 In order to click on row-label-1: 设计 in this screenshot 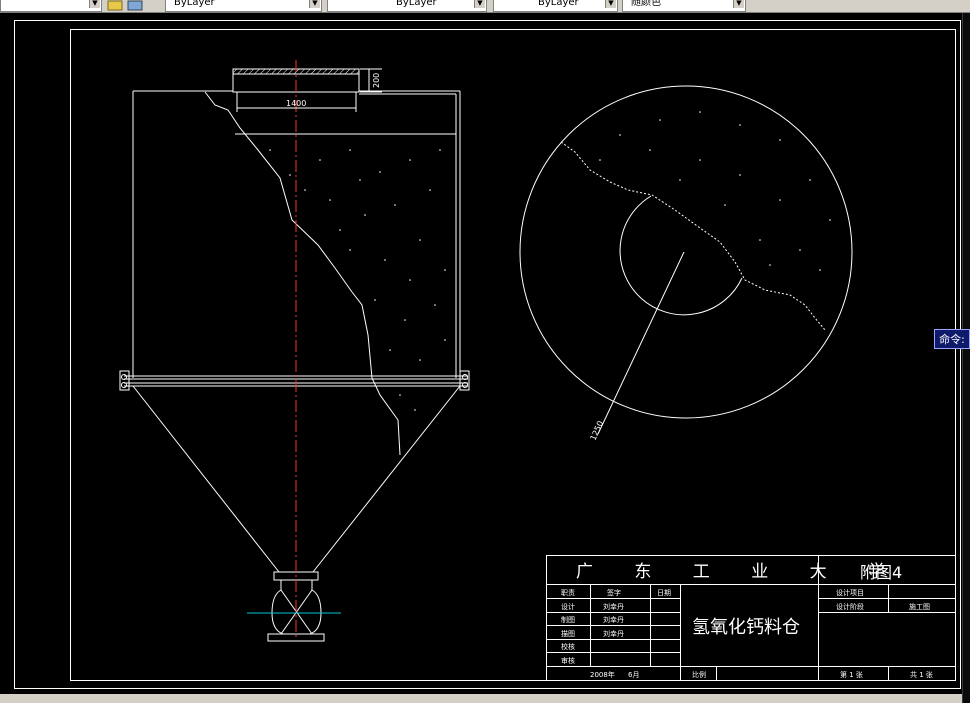, I will do `click(568, 606)`.